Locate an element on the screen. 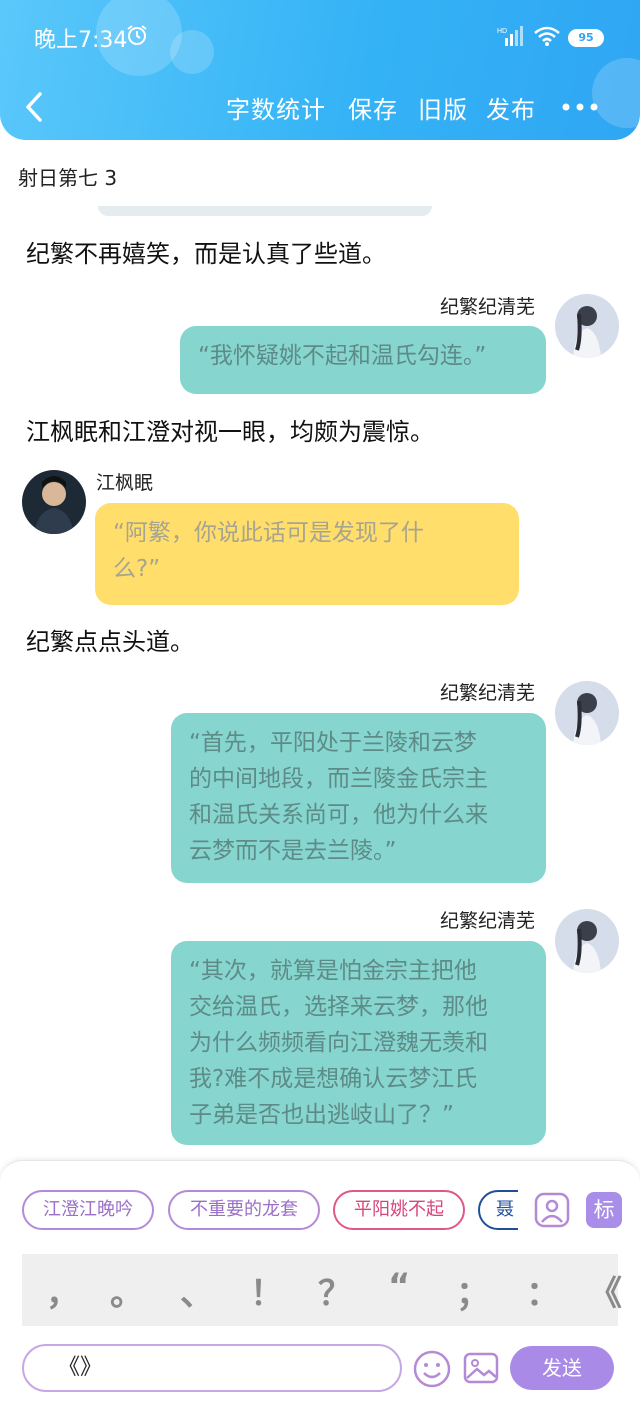 The width and height of the screenshot is (640, 1422). punctuation-key: “ is located at coordinates (399, 1286).